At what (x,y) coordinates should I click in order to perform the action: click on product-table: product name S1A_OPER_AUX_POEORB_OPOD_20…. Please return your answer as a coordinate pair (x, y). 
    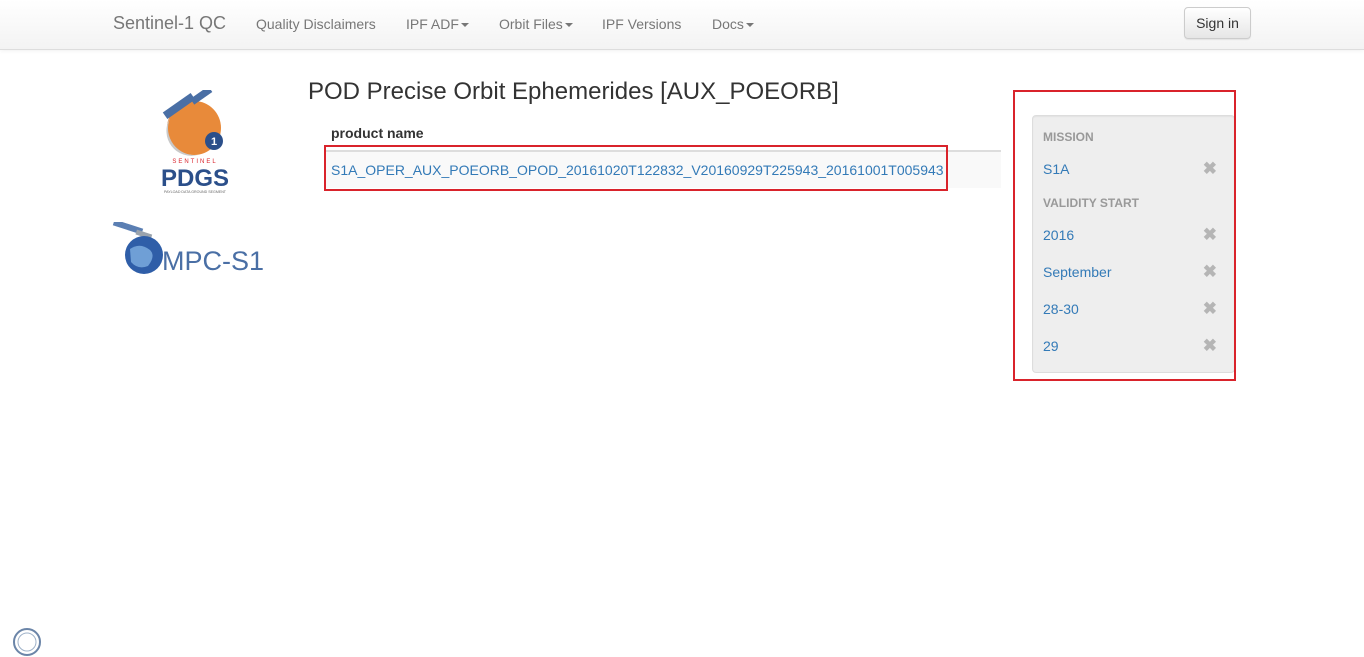
    Looking at the image, I should click on (662, 152).